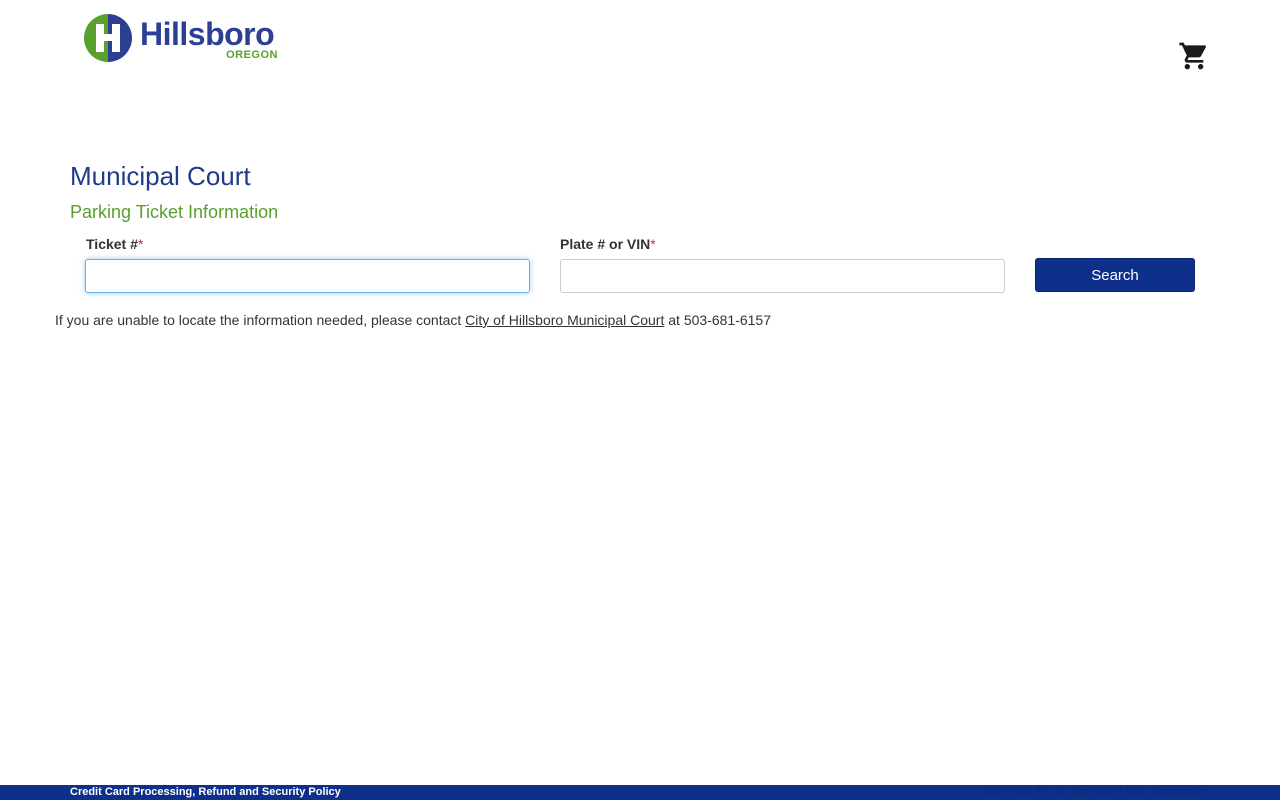 This screenshot has height=800, width=1280. I want to click on hillsboro-logo: Hillsboro OREGON, so click(182, 38).